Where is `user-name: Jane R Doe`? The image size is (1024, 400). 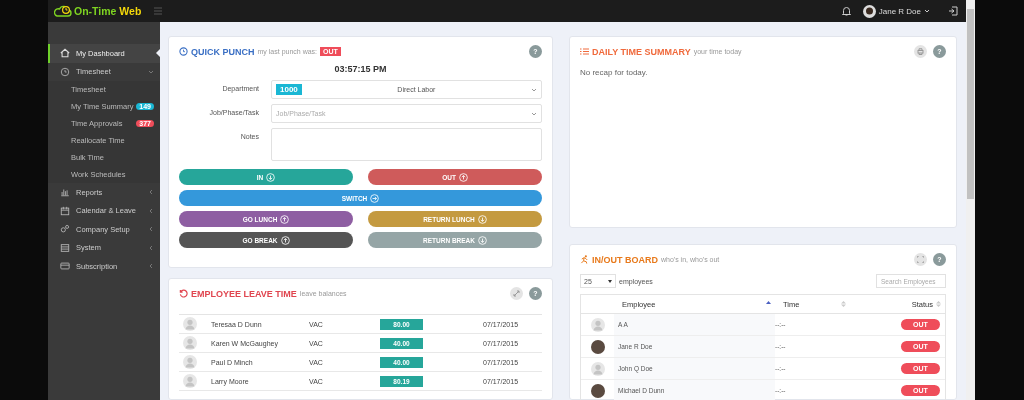 user-name: Jane R Doe is located at coordinates (899, 11).